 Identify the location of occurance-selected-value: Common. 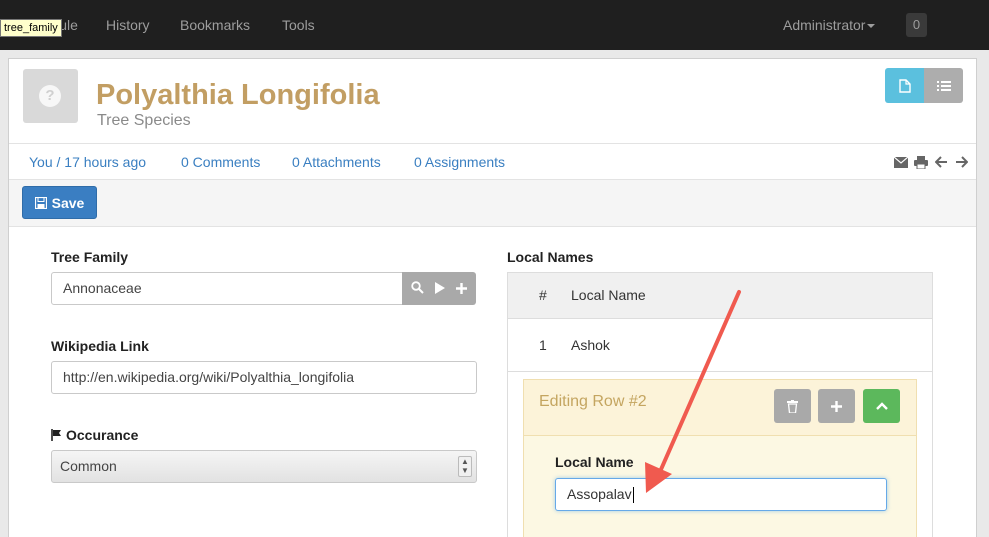
(88, 466).